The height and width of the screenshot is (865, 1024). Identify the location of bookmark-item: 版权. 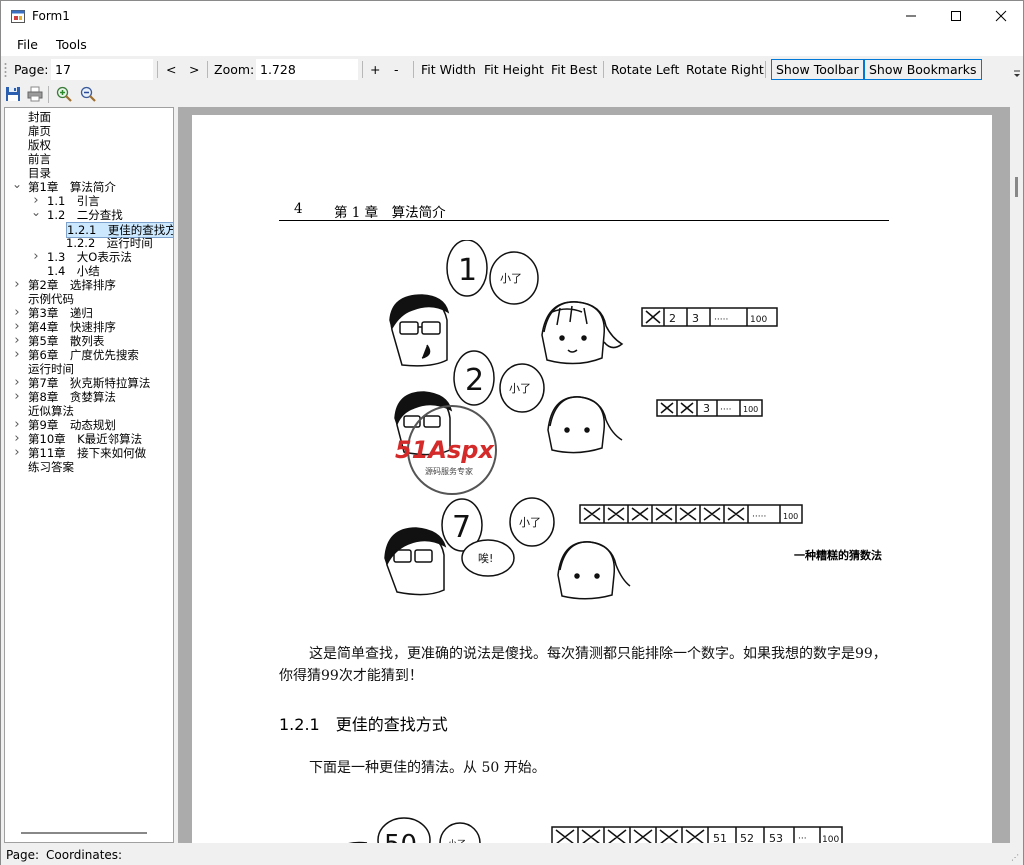
(89, 145).